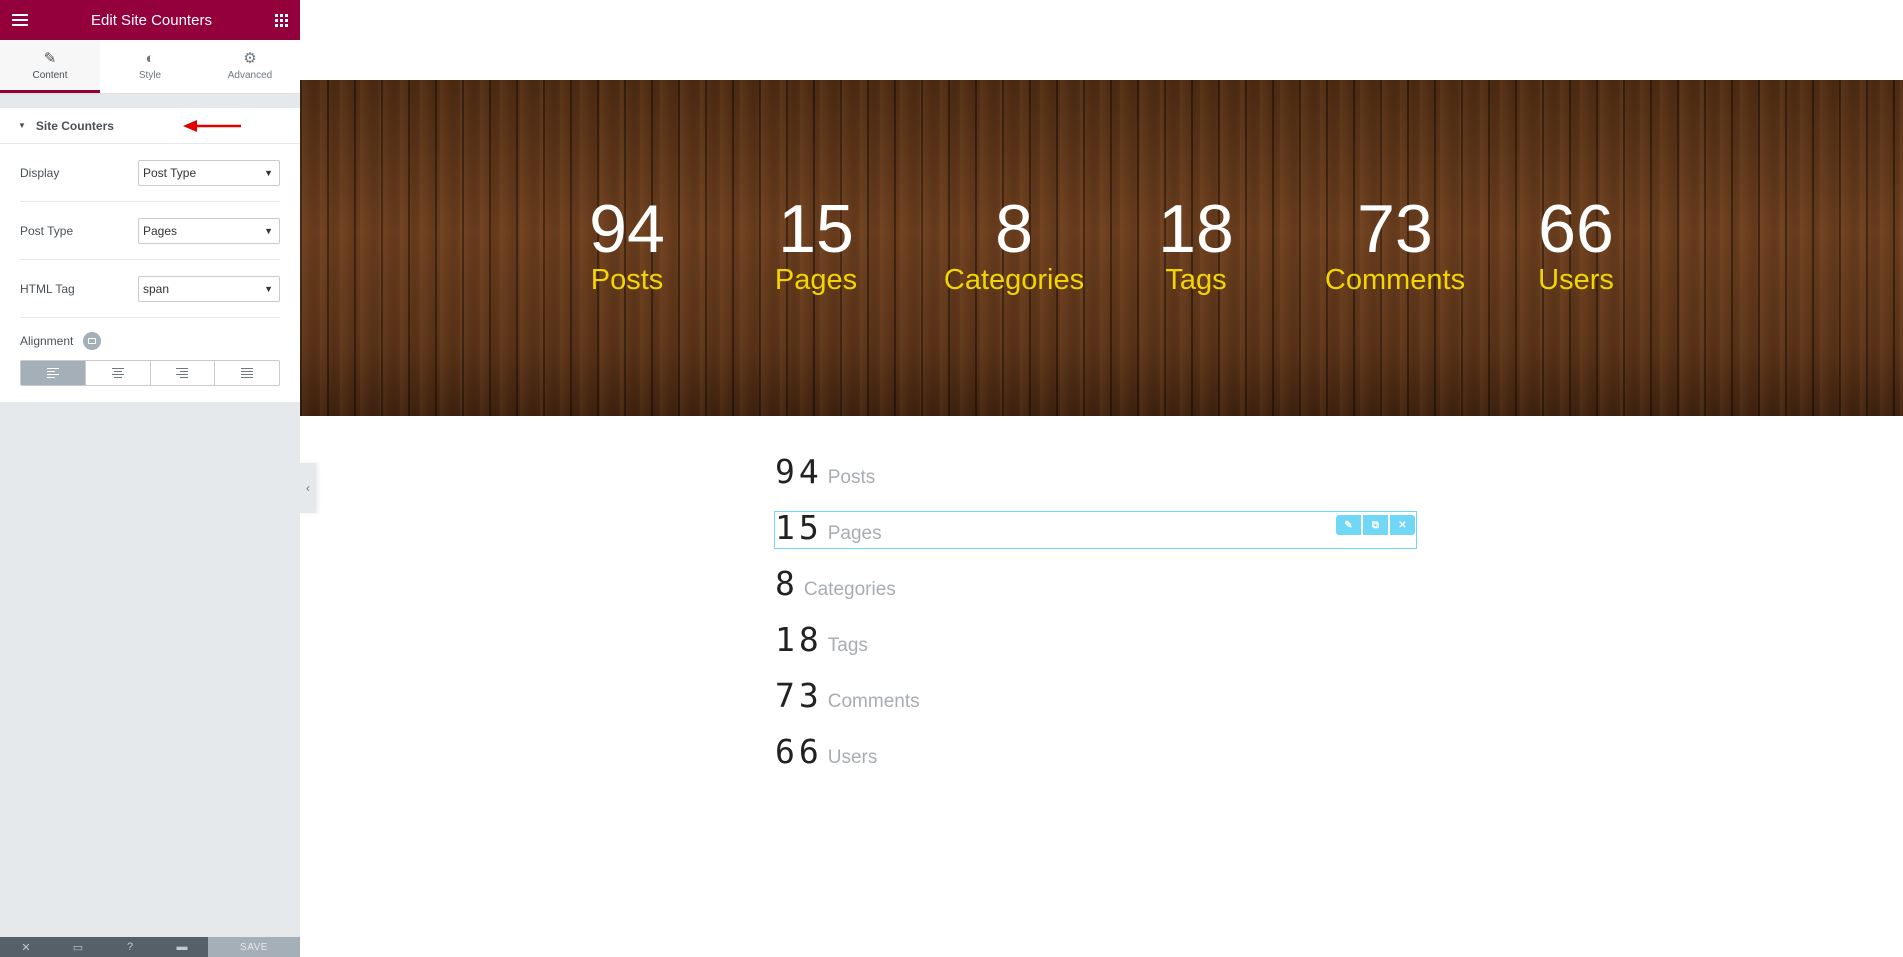  Describe the element at coordinates (816, 280) in the screenshot. I see `hero-counter-label: Pages` at that location.